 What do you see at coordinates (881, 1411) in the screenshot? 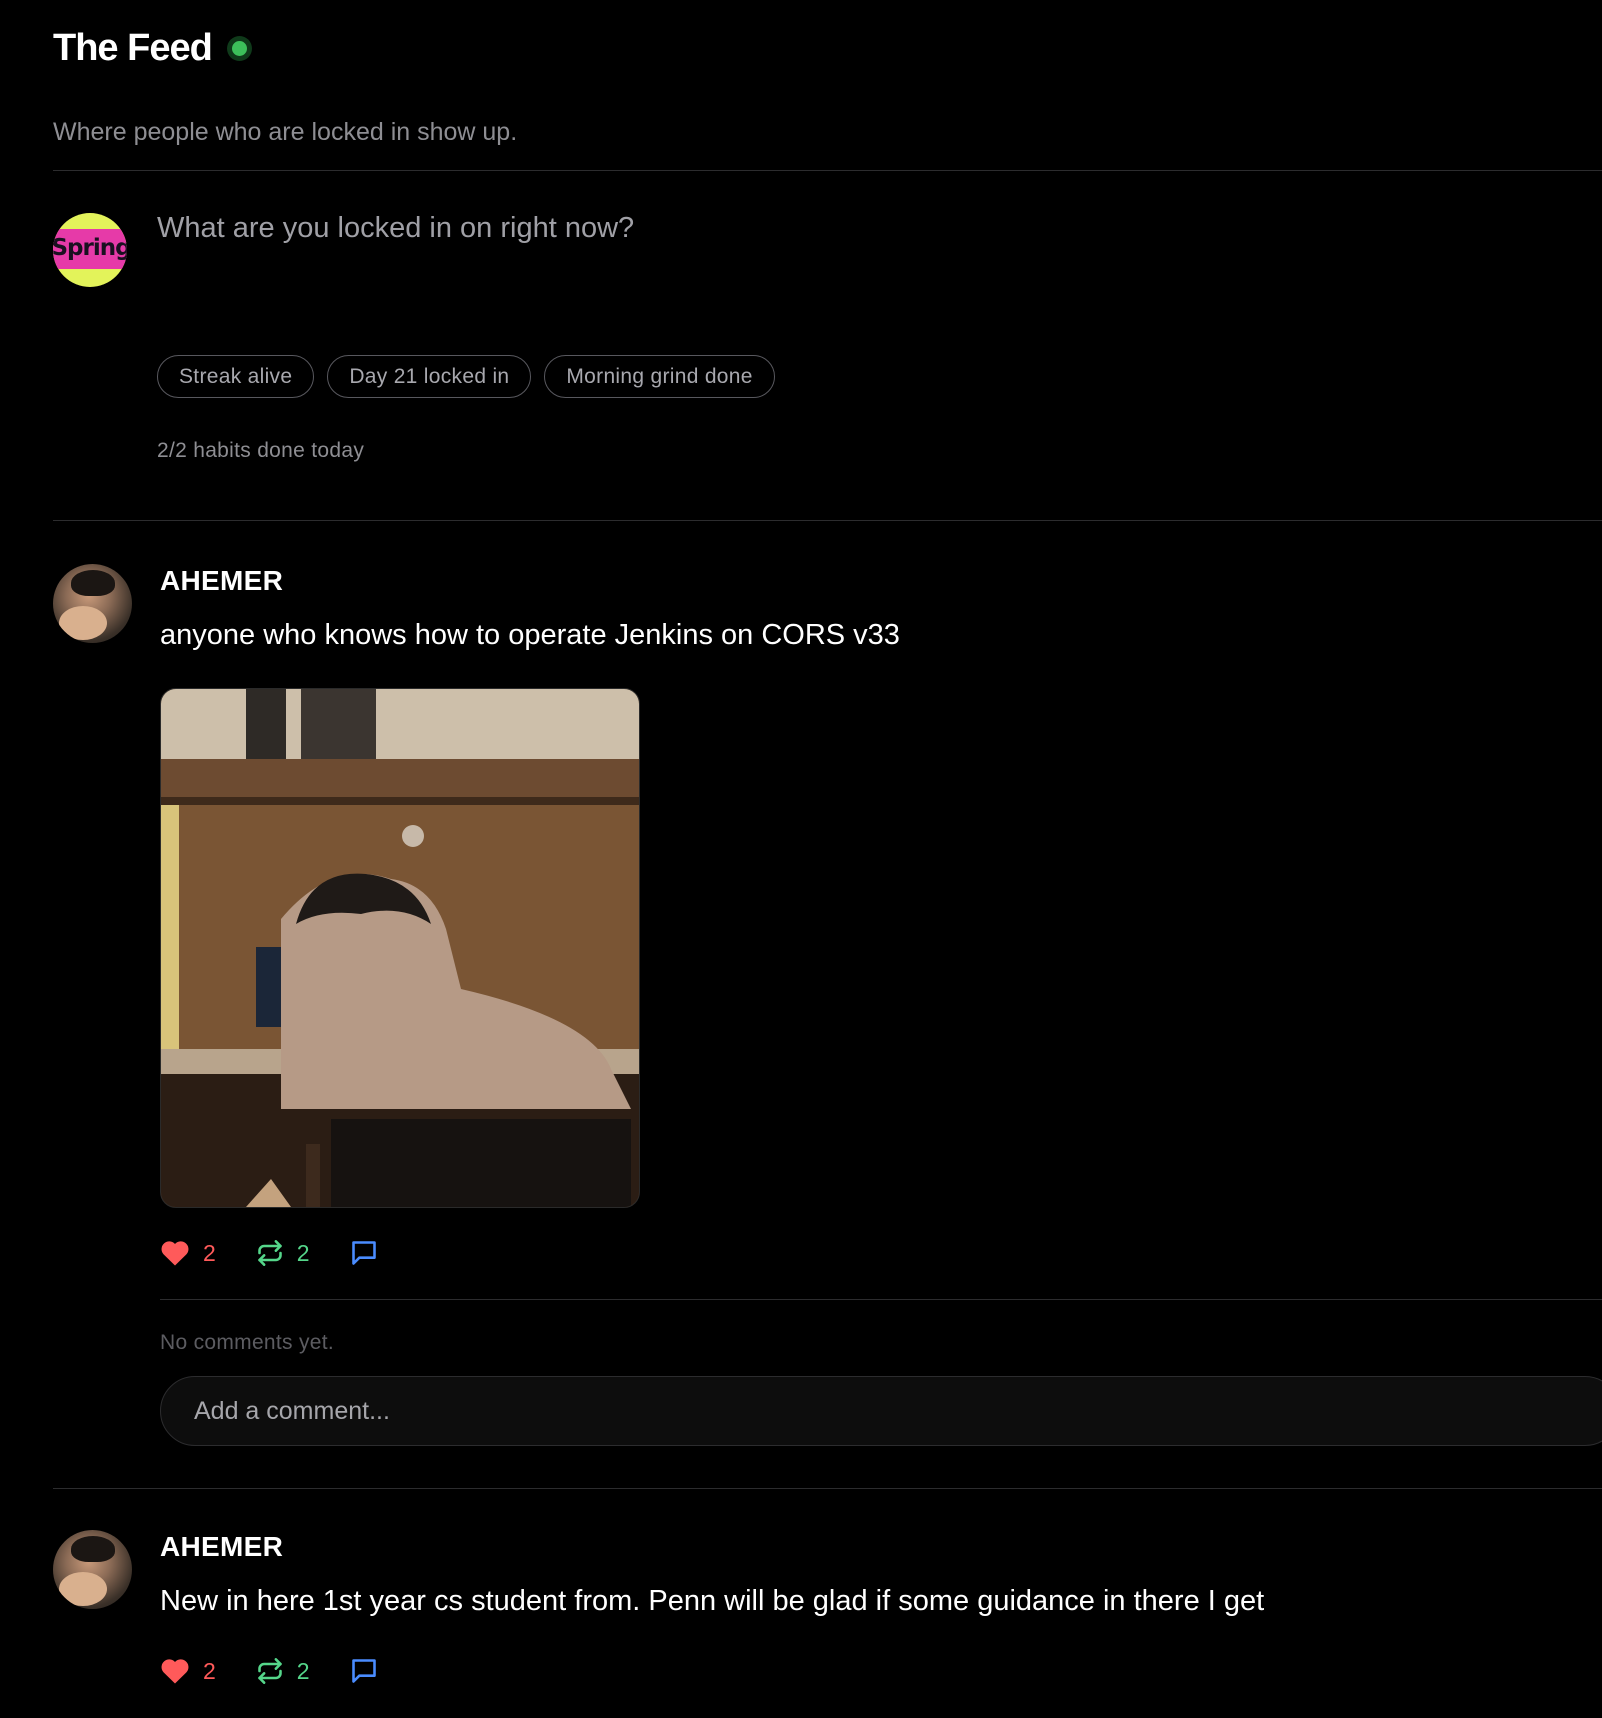
I see `comment-input` at bounding box center [881, 1411].